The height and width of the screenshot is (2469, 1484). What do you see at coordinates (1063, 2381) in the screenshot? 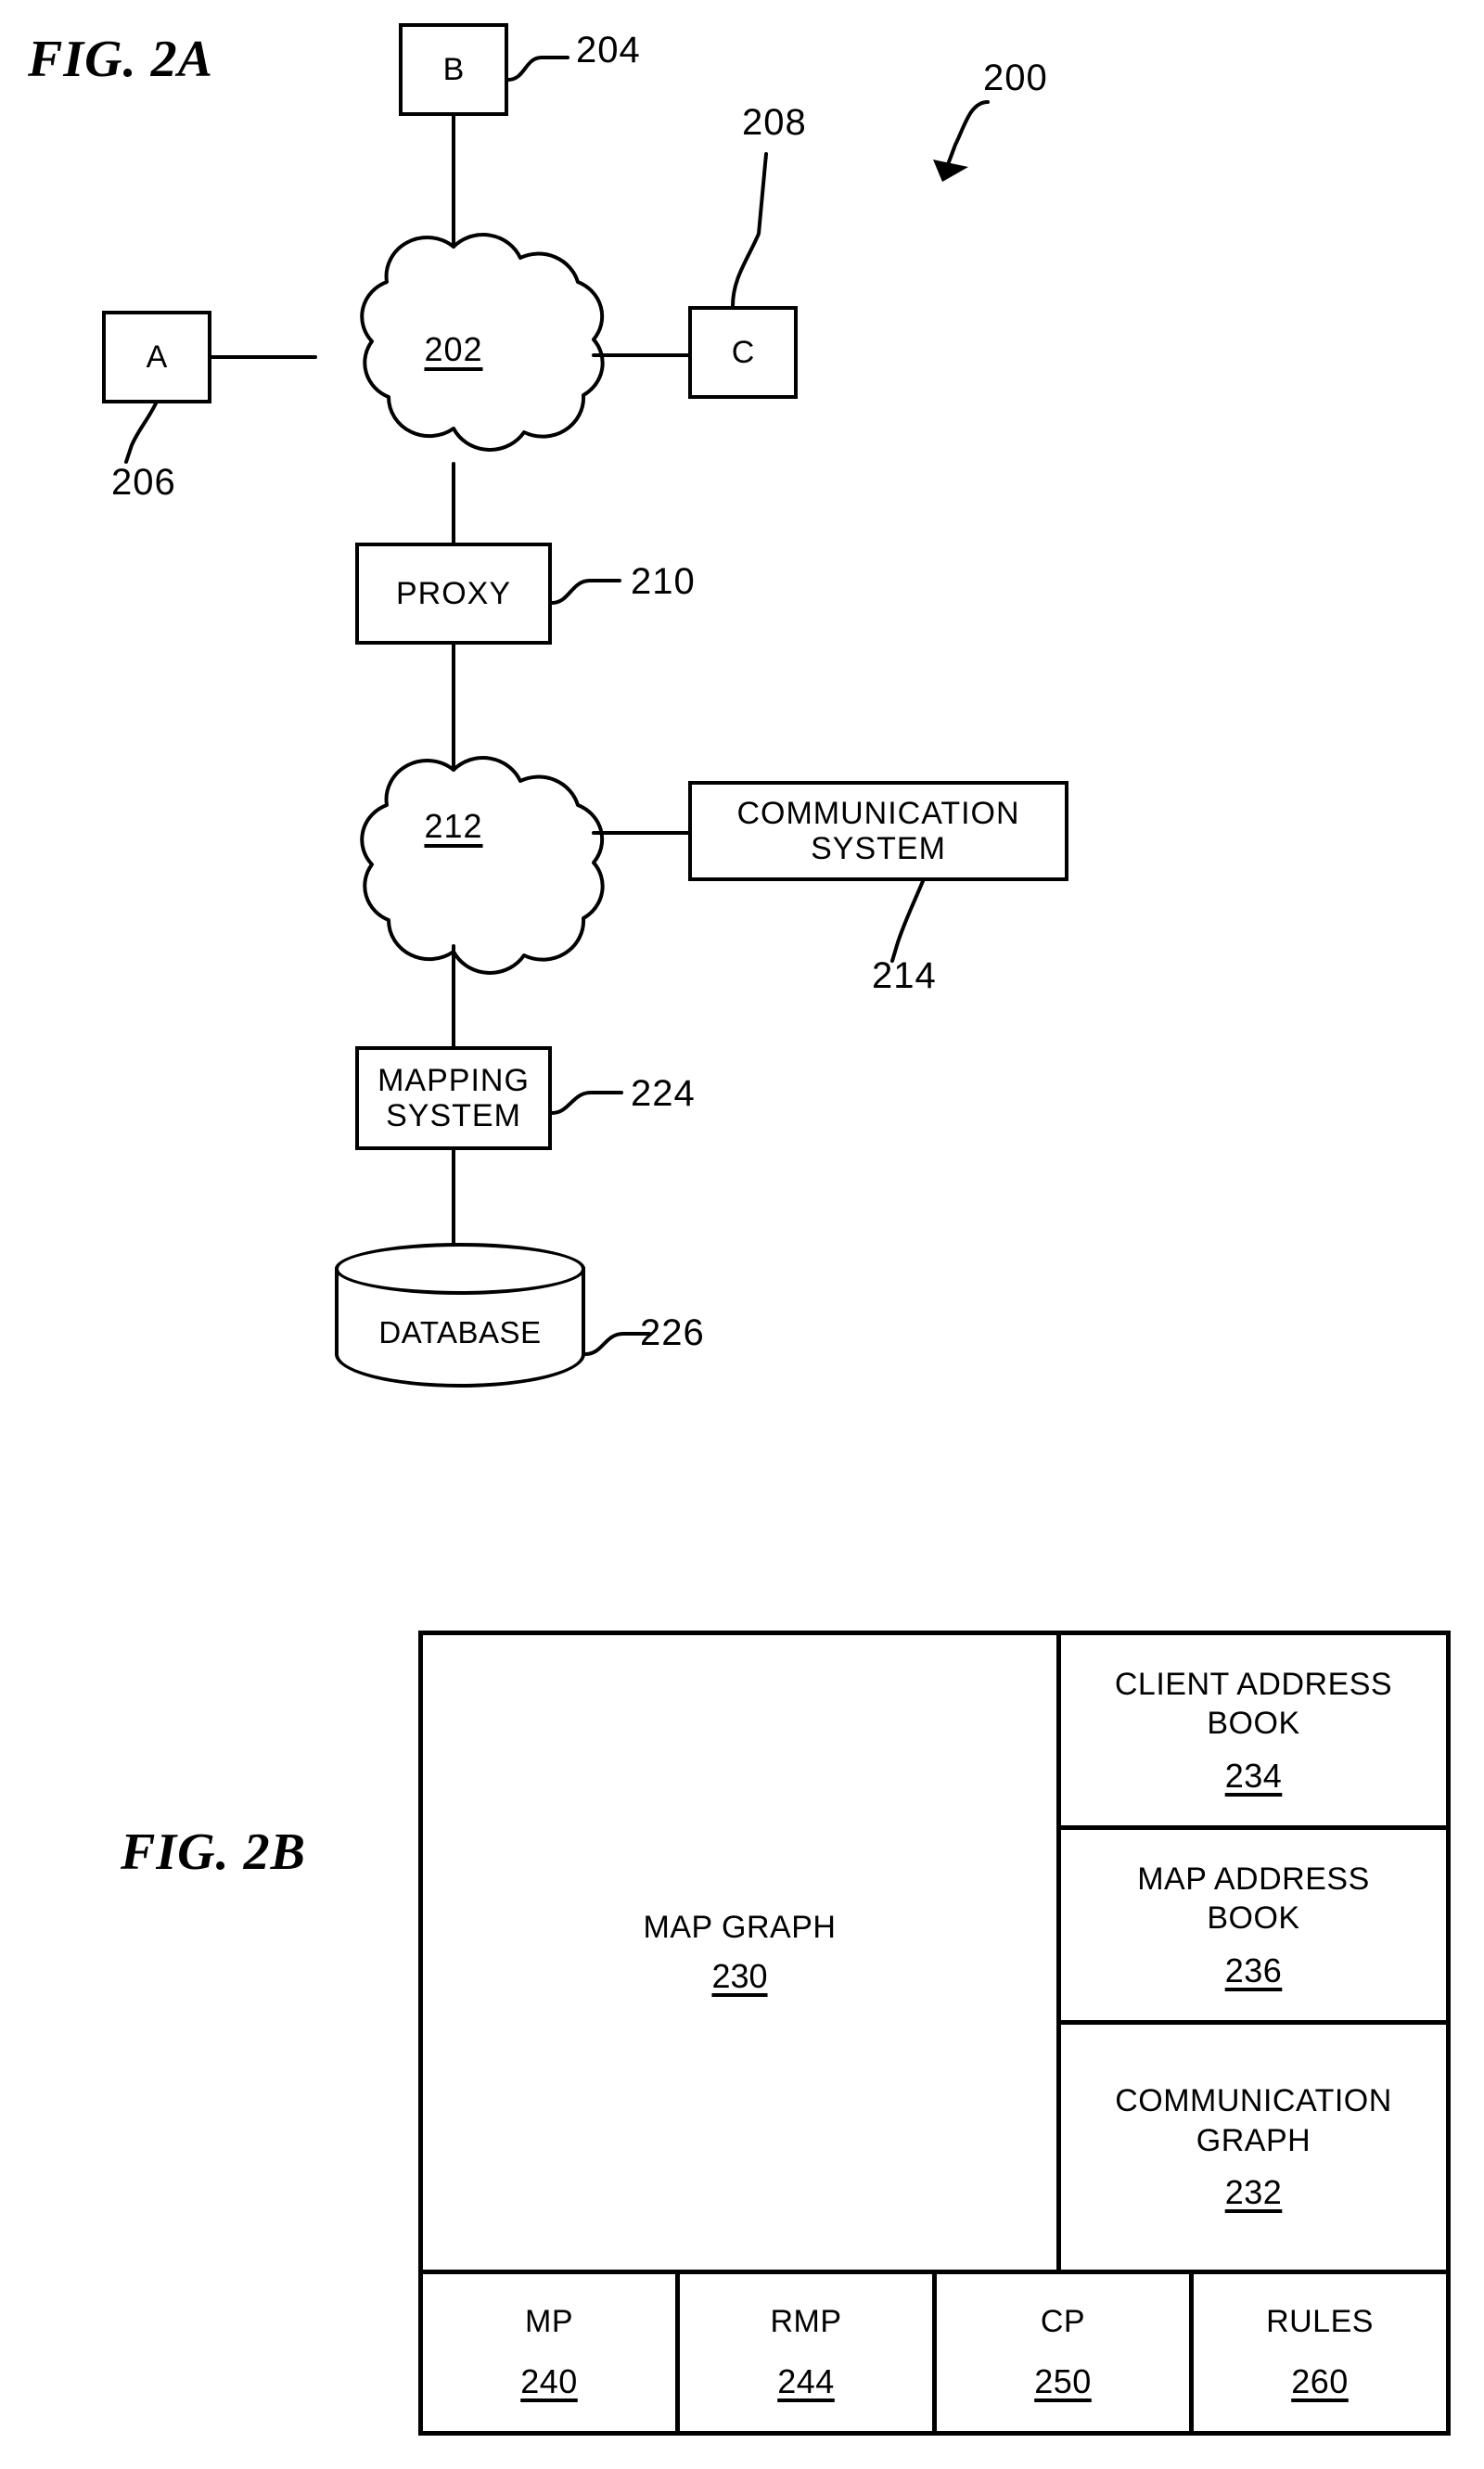
I see `cp-ref: 250` at bounding box center [1063, 2381].